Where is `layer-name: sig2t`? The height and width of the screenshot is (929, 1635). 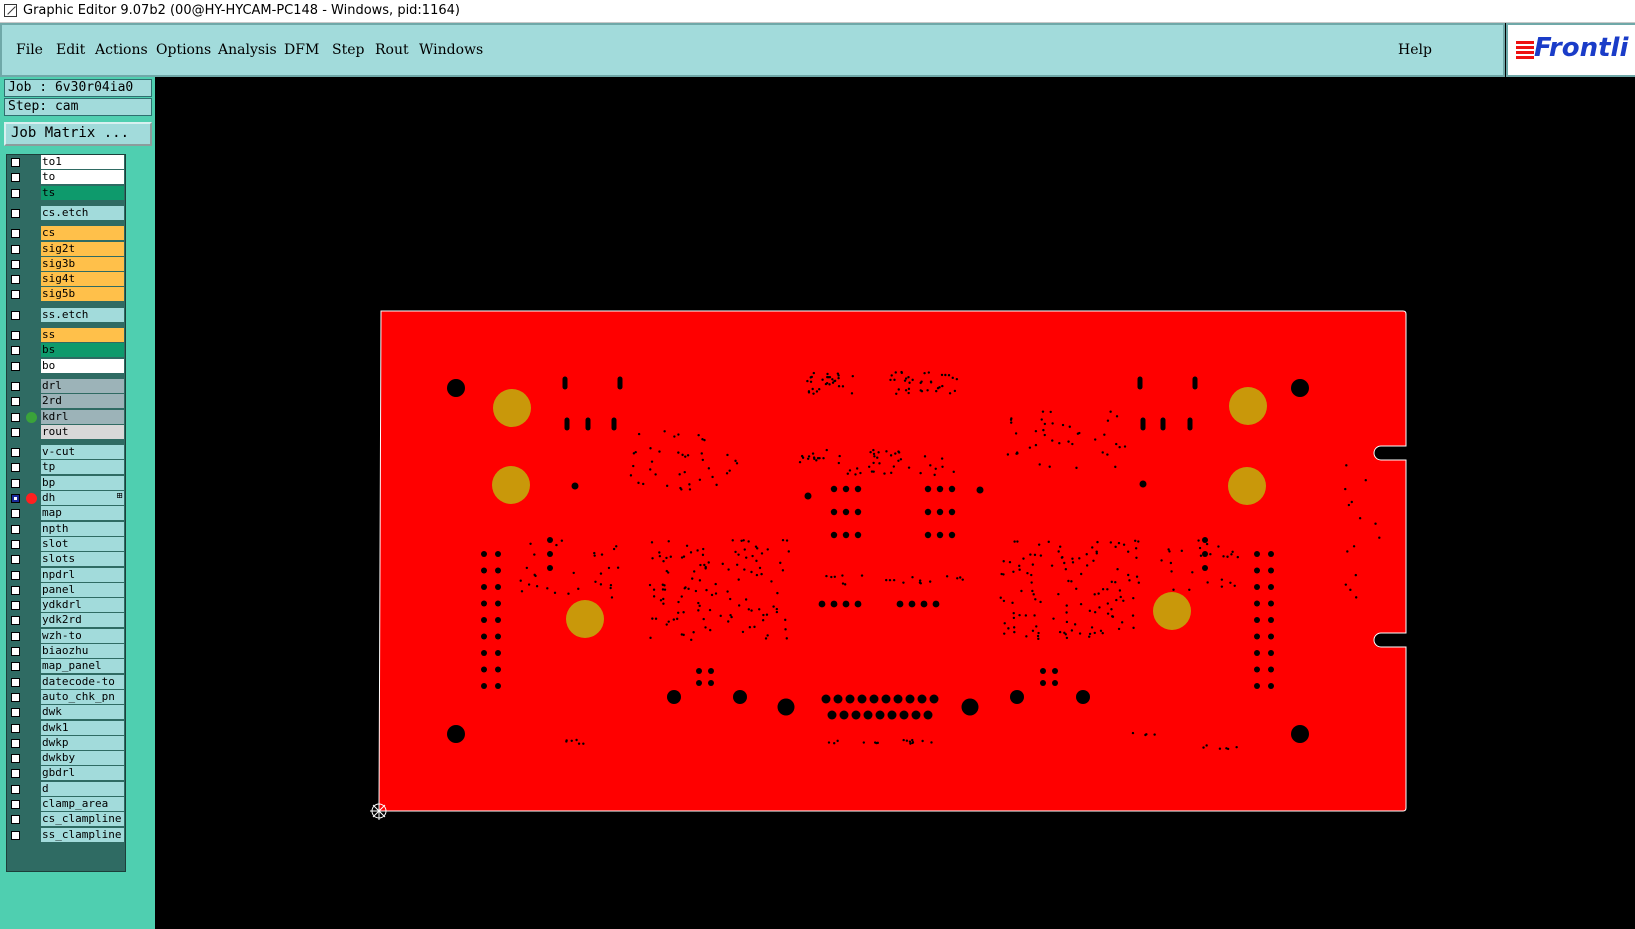
layer-name: sig2t is located at coordinates (82, 248).